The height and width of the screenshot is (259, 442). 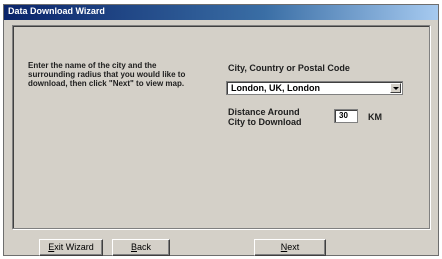 What do you see at coordinates (395, 88) in the screenshot?
I see `chevron-down-icon` at bounding box center [395, 88].